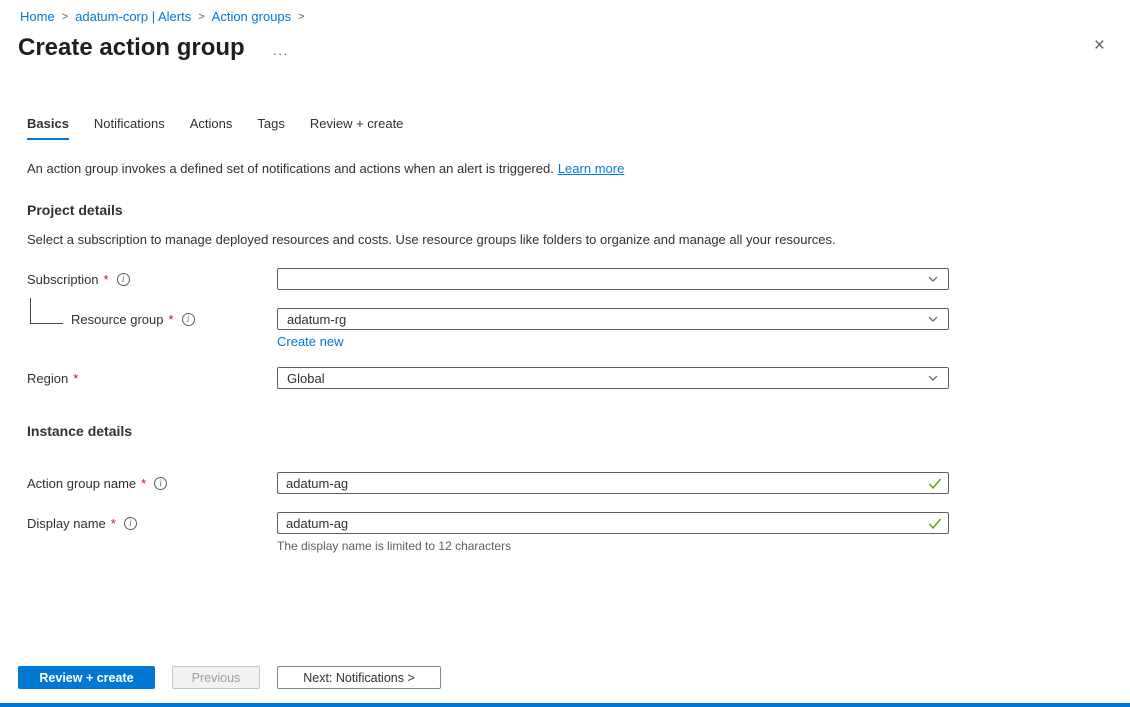  Describe the element at coordinates (216, 677) in the screenshot. I see `previous-button: Previous` at that location.